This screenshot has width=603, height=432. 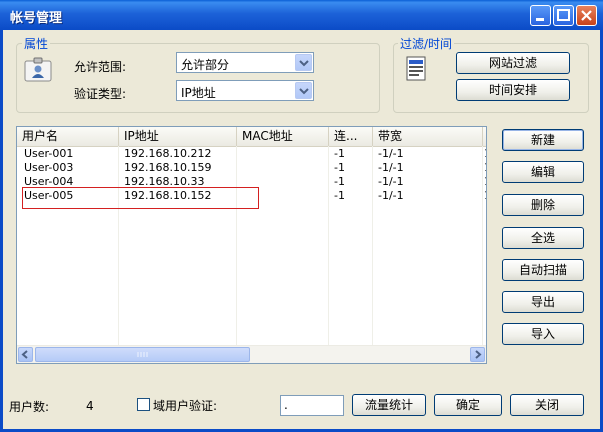 I want to click on time-schedule-button: 时间安排, so click(x=513, y=90).